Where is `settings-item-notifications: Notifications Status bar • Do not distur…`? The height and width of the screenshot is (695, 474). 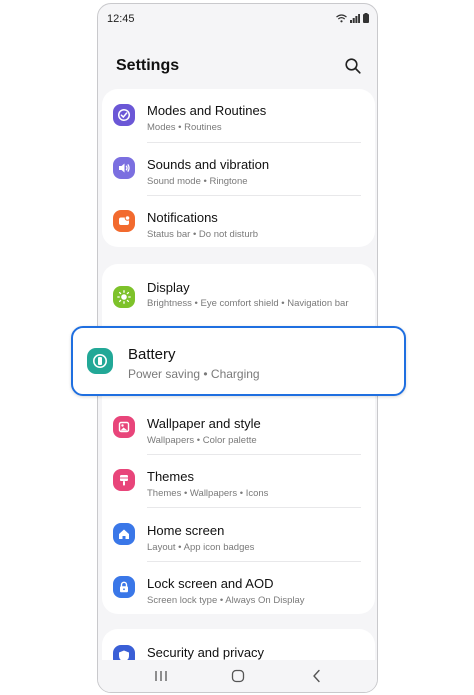
settings-item-notifications: Notifications Status bar • Do not distur… is located at coordinates (238, 221).